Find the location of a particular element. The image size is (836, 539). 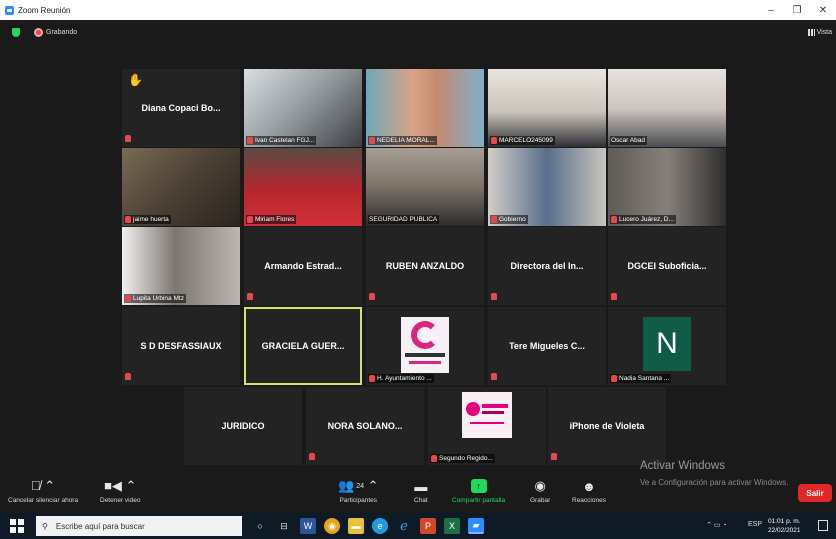

tray-icons: ⌃ ▭ ◔ is located at coordinates (716, 525).